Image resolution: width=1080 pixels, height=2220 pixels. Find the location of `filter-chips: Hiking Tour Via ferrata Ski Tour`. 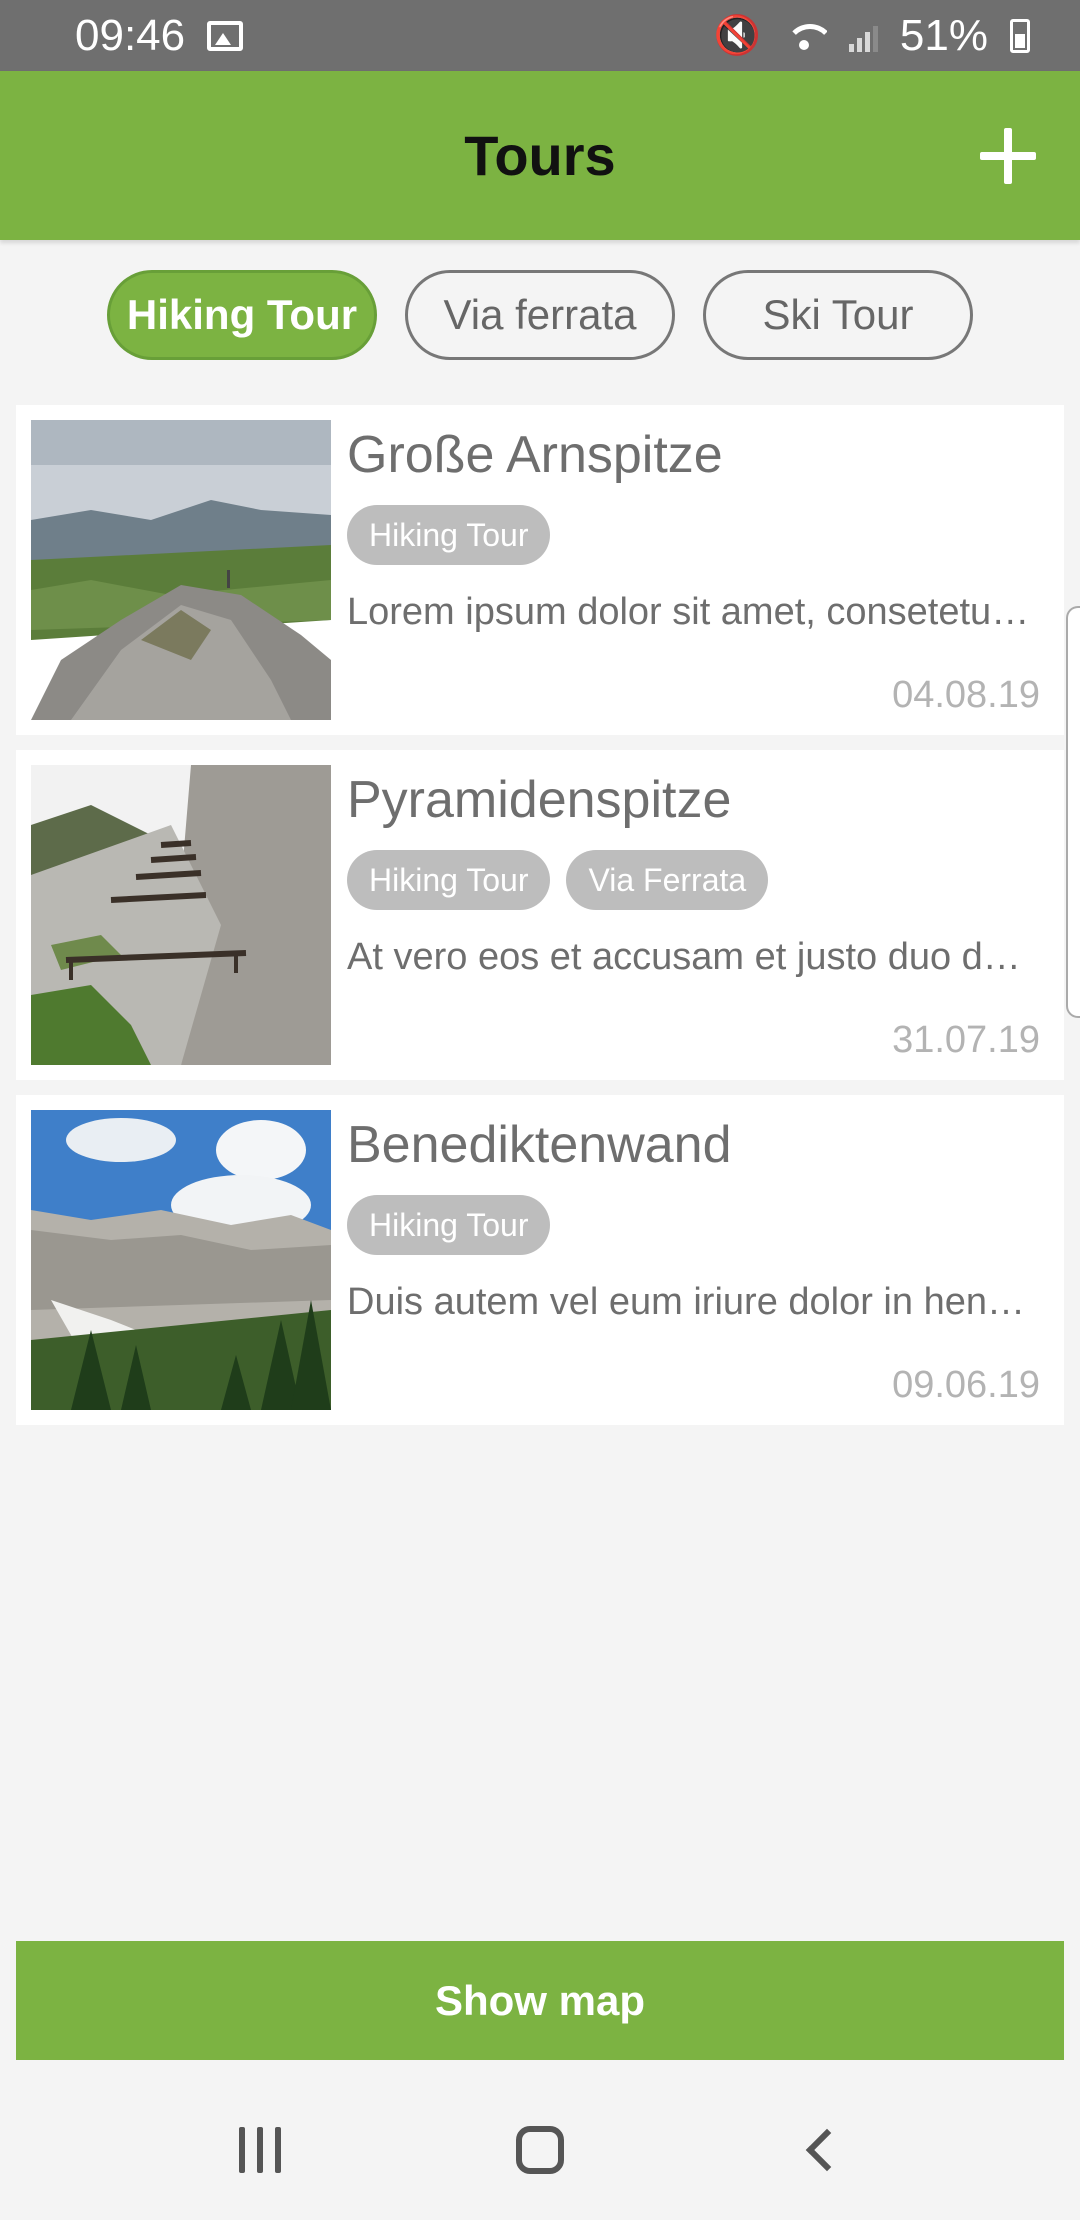

filter-chips: Hiking Tour Via ferrata Ski Tour is located at coordinates (540, 315).